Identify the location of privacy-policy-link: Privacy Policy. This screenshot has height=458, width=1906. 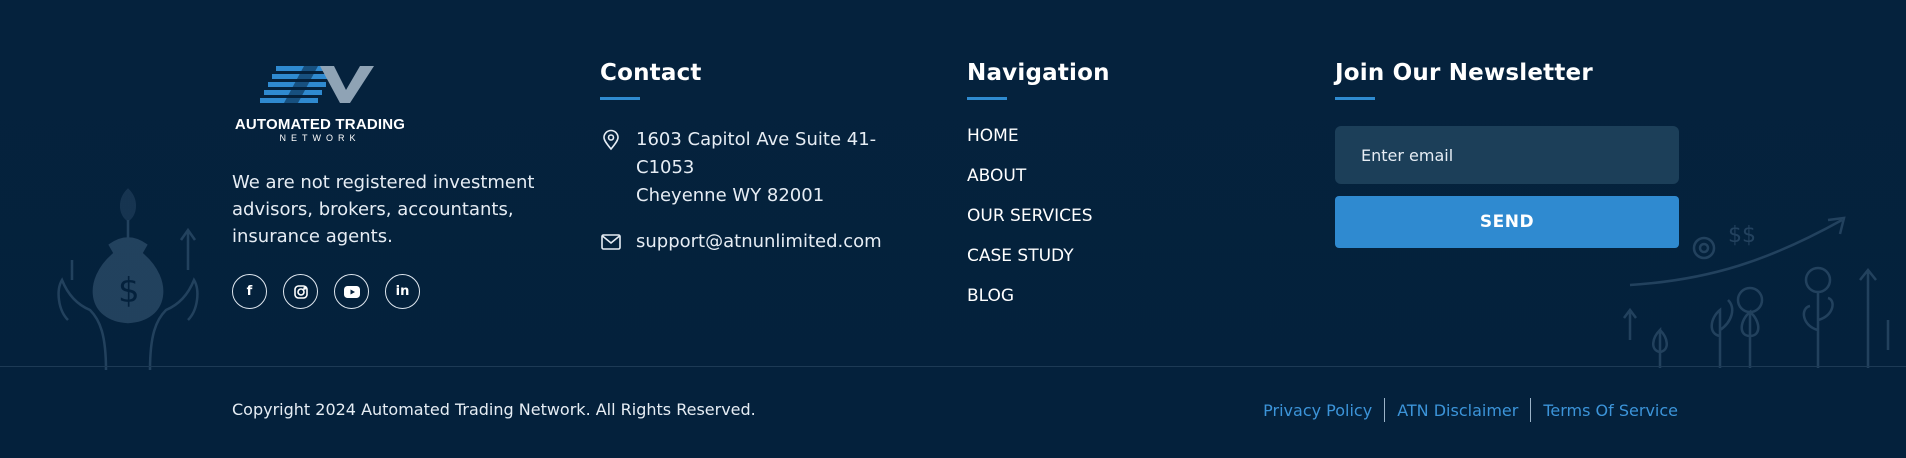
(1317, 410).